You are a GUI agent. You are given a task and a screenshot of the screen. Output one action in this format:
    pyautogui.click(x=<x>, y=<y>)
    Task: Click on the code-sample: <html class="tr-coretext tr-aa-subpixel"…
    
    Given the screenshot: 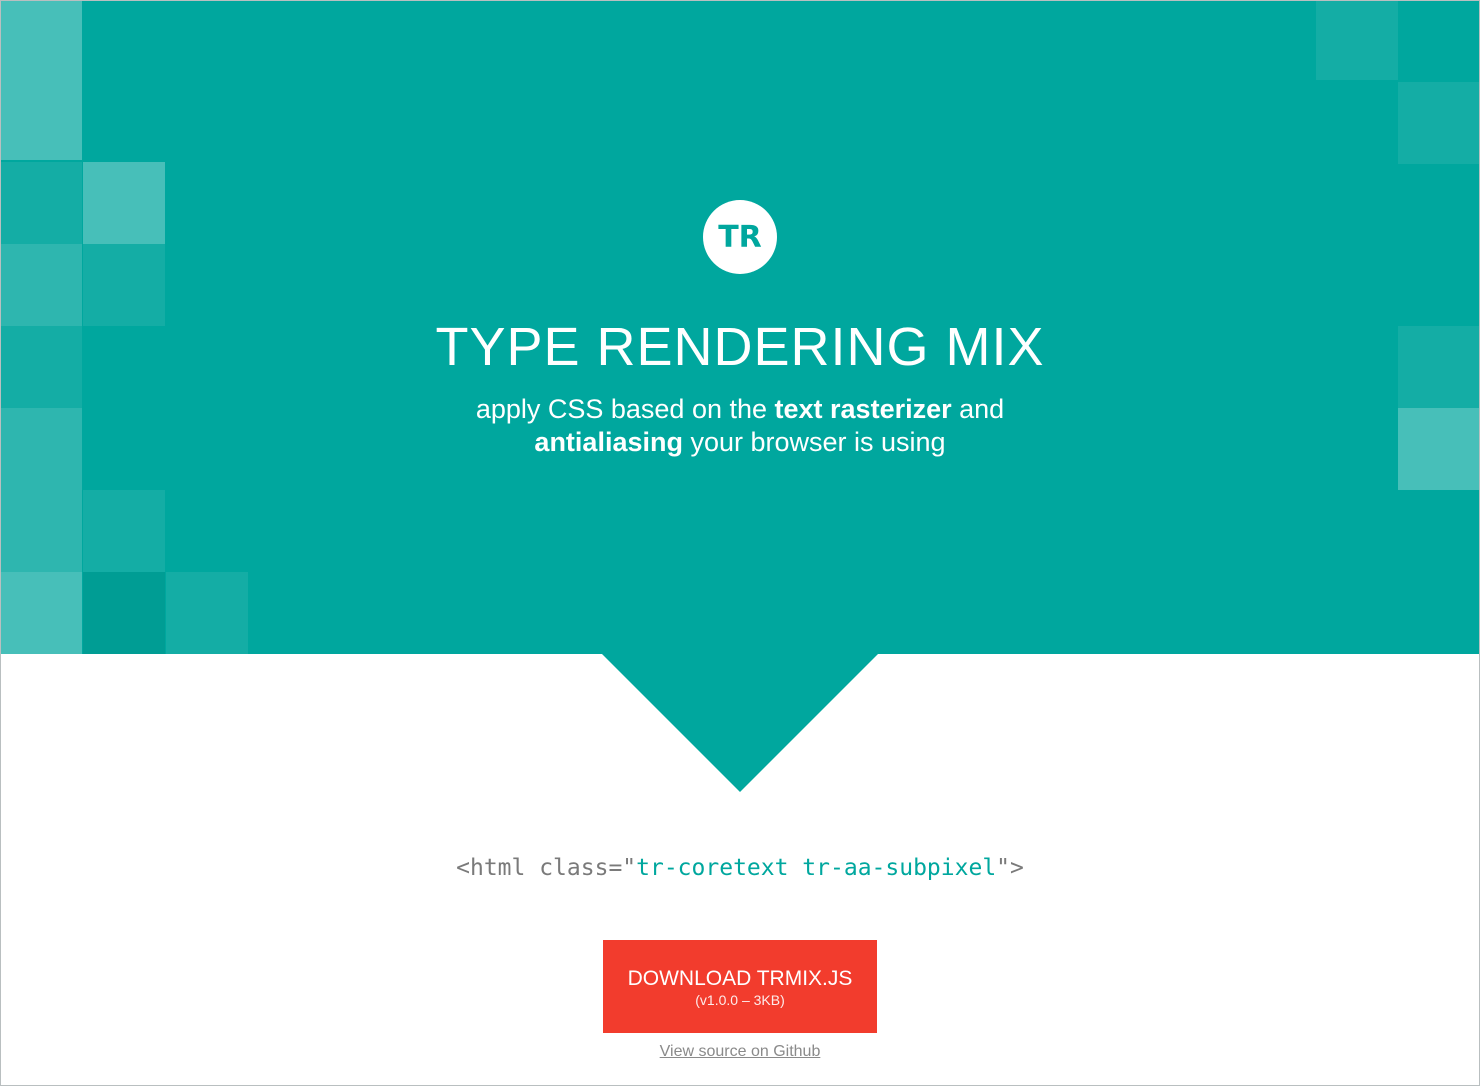 What is the action you would take?
    pyautogui.click(x=740, y=868)
    